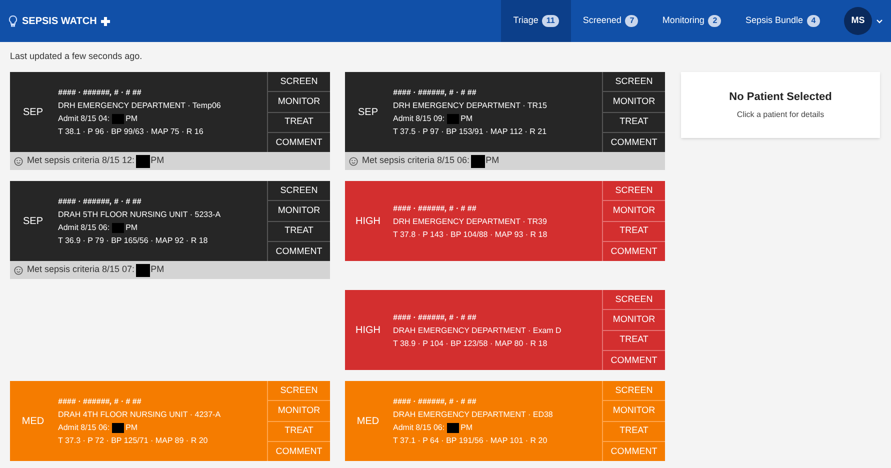  Describe the element at coordinates (13, 21) in the screenshot. I see `lightbulb-icon` at that location.